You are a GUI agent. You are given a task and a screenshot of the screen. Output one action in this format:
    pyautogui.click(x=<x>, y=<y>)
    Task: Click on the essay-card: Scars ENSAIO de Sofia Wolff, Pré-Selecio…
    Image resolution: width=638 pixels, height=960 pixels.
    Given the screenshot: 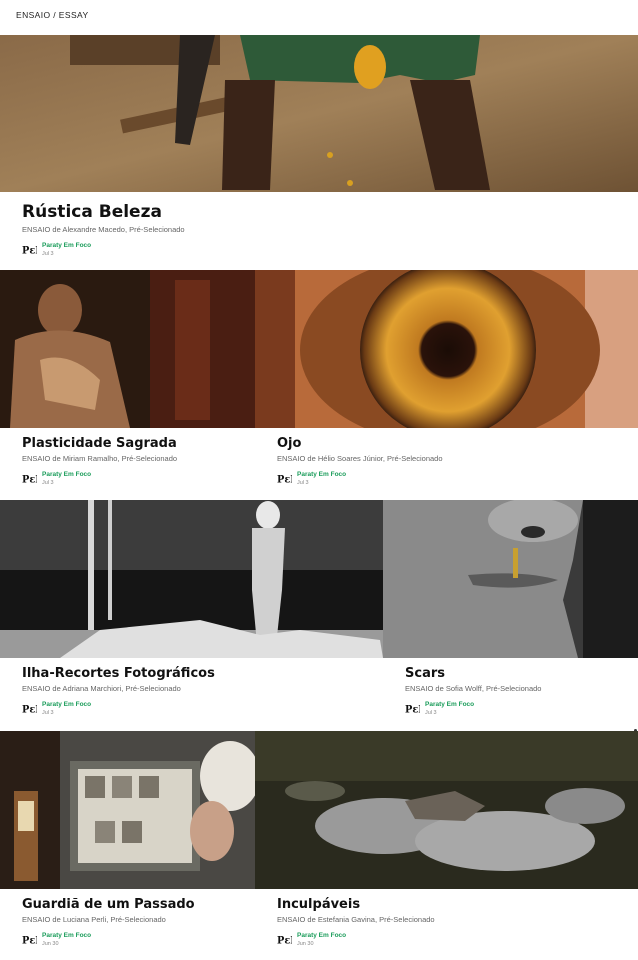 What is the action you would take?
    pyautogui.click(x=510, y=615)
    